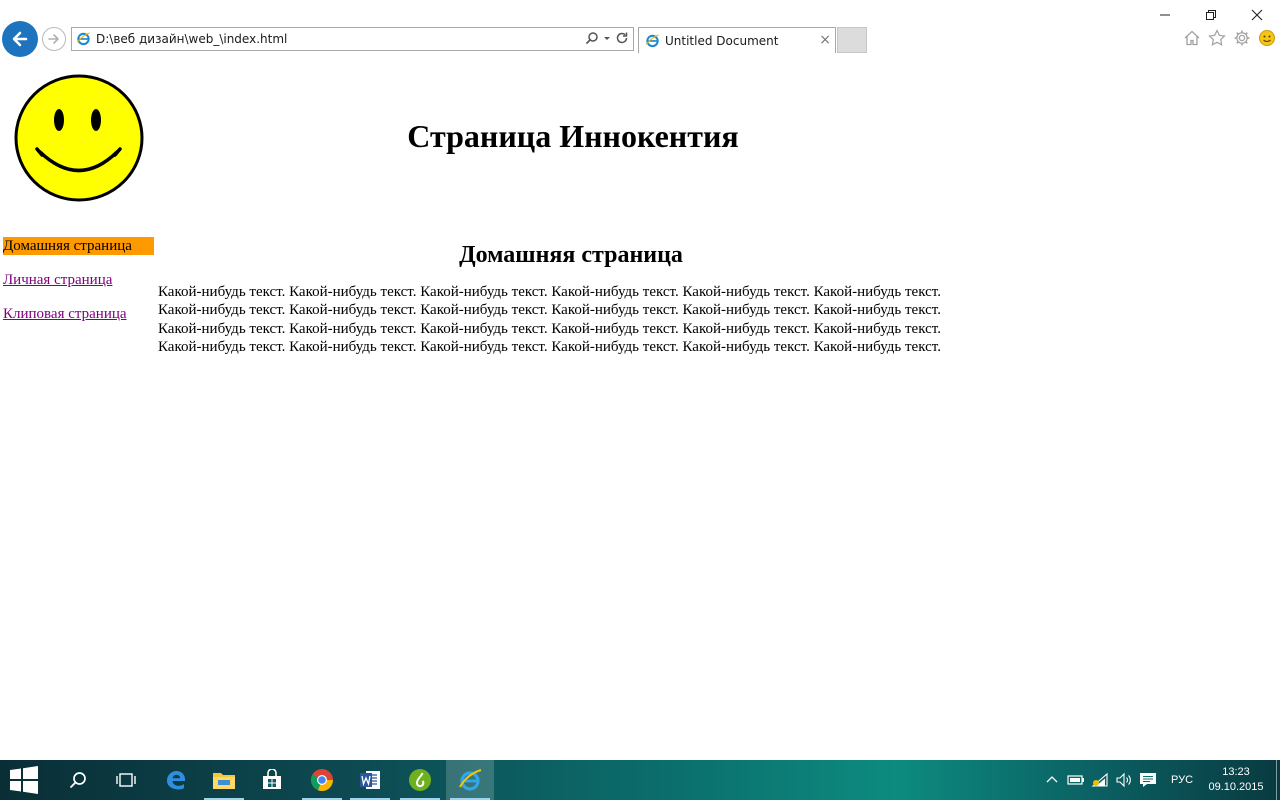 The height and width of the screenshot is (800, 1280). I want to click on address-bar: D:\веб дизайн\web_\index.html, so click(352, 39).